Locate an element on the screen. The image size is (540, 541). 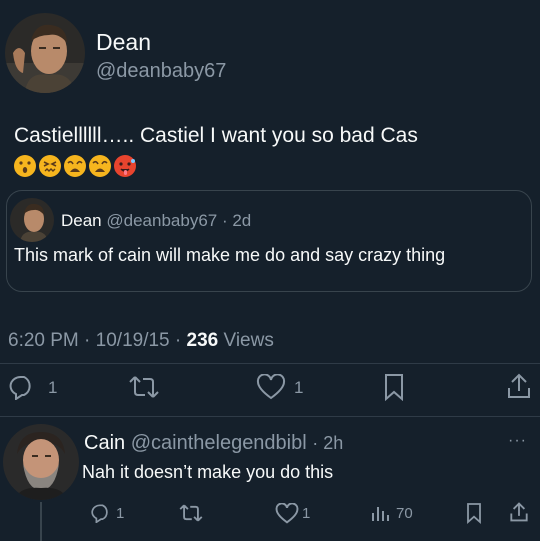
quoted-header: Dean @deanbaby67 · 2d is located at coordinates (156, 221).